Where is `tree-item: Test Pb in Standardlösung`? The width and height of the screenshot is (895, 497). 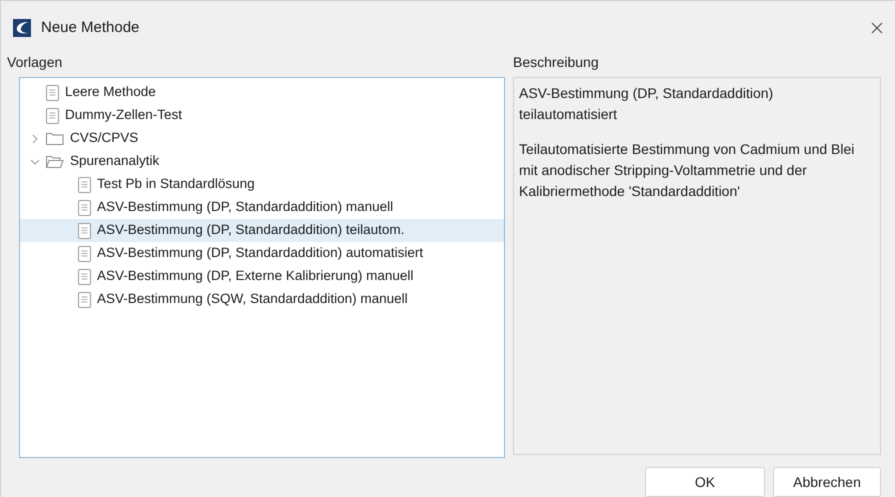 tree-item: Test Pb in Standardlösung is located at coordinates (262, 184).